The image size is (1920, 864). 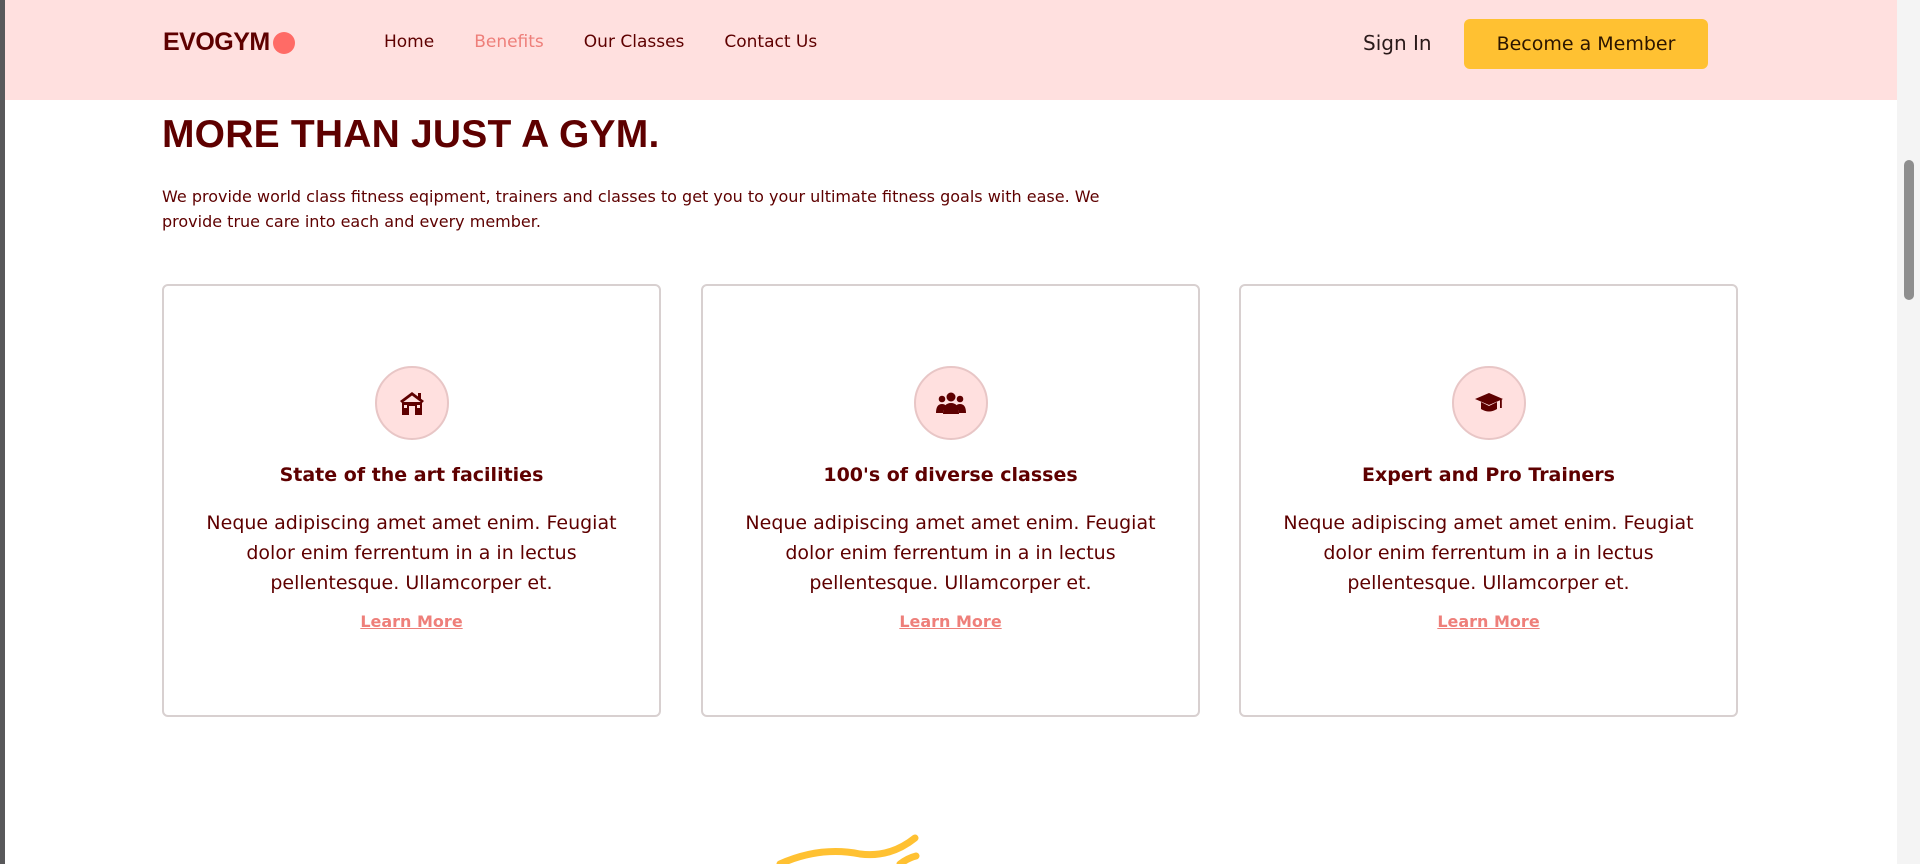 I want to click on sign-in-link: Sign In, so click(x=1397, y=43).